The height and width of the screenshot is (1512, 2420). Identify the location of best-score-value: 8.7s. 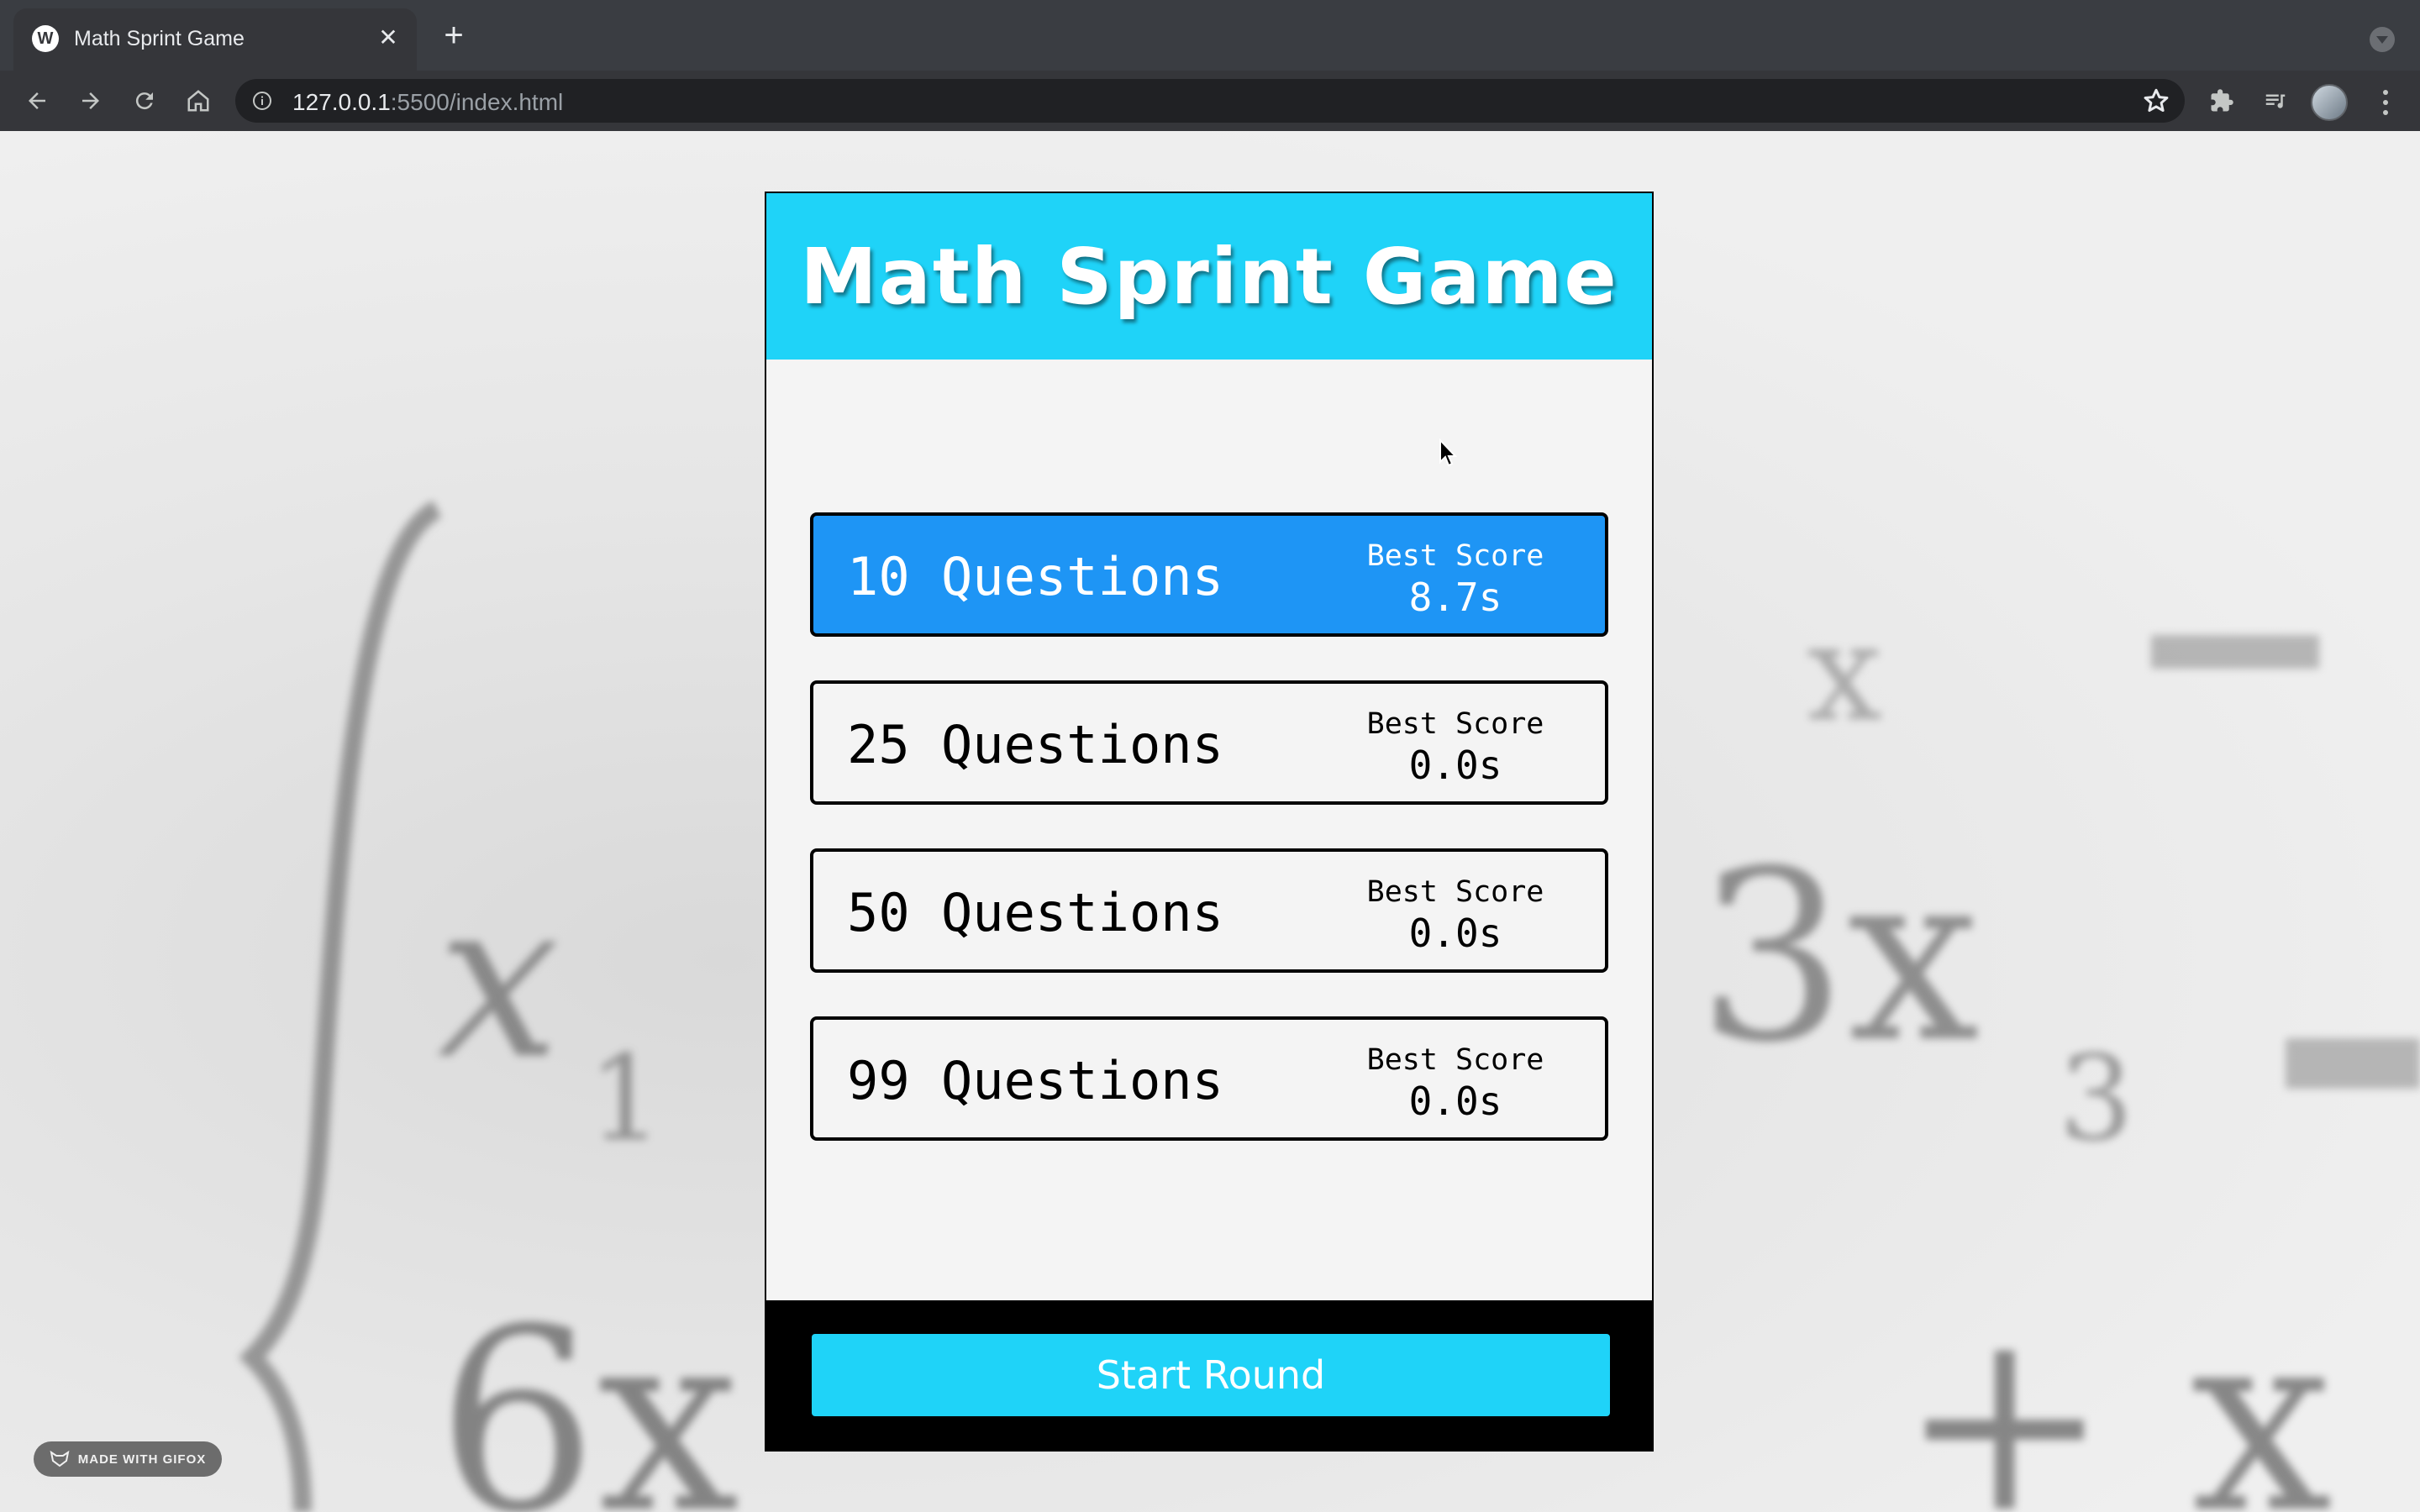
(1455, 597).